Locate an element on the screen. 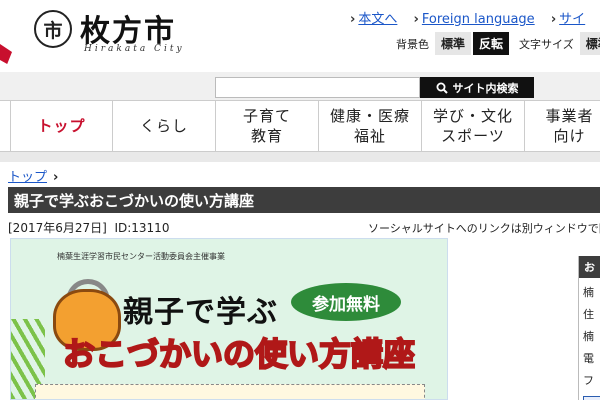  city-emblem-icon: 市 is located at coordinates (53, 29).